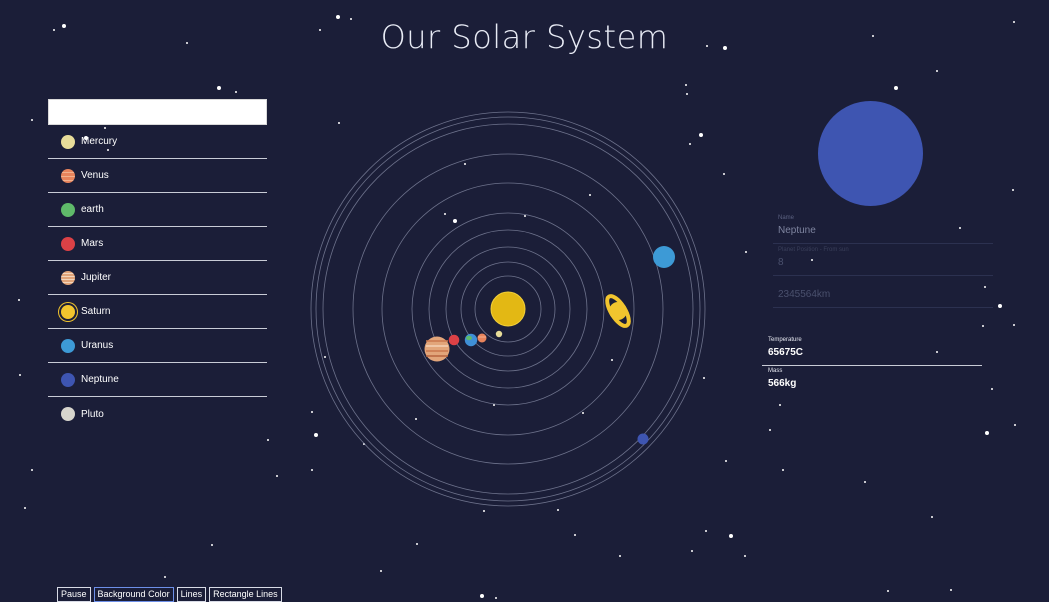 The image size is (1049, 602). I want to click on mars-icon, so click(68, 243).